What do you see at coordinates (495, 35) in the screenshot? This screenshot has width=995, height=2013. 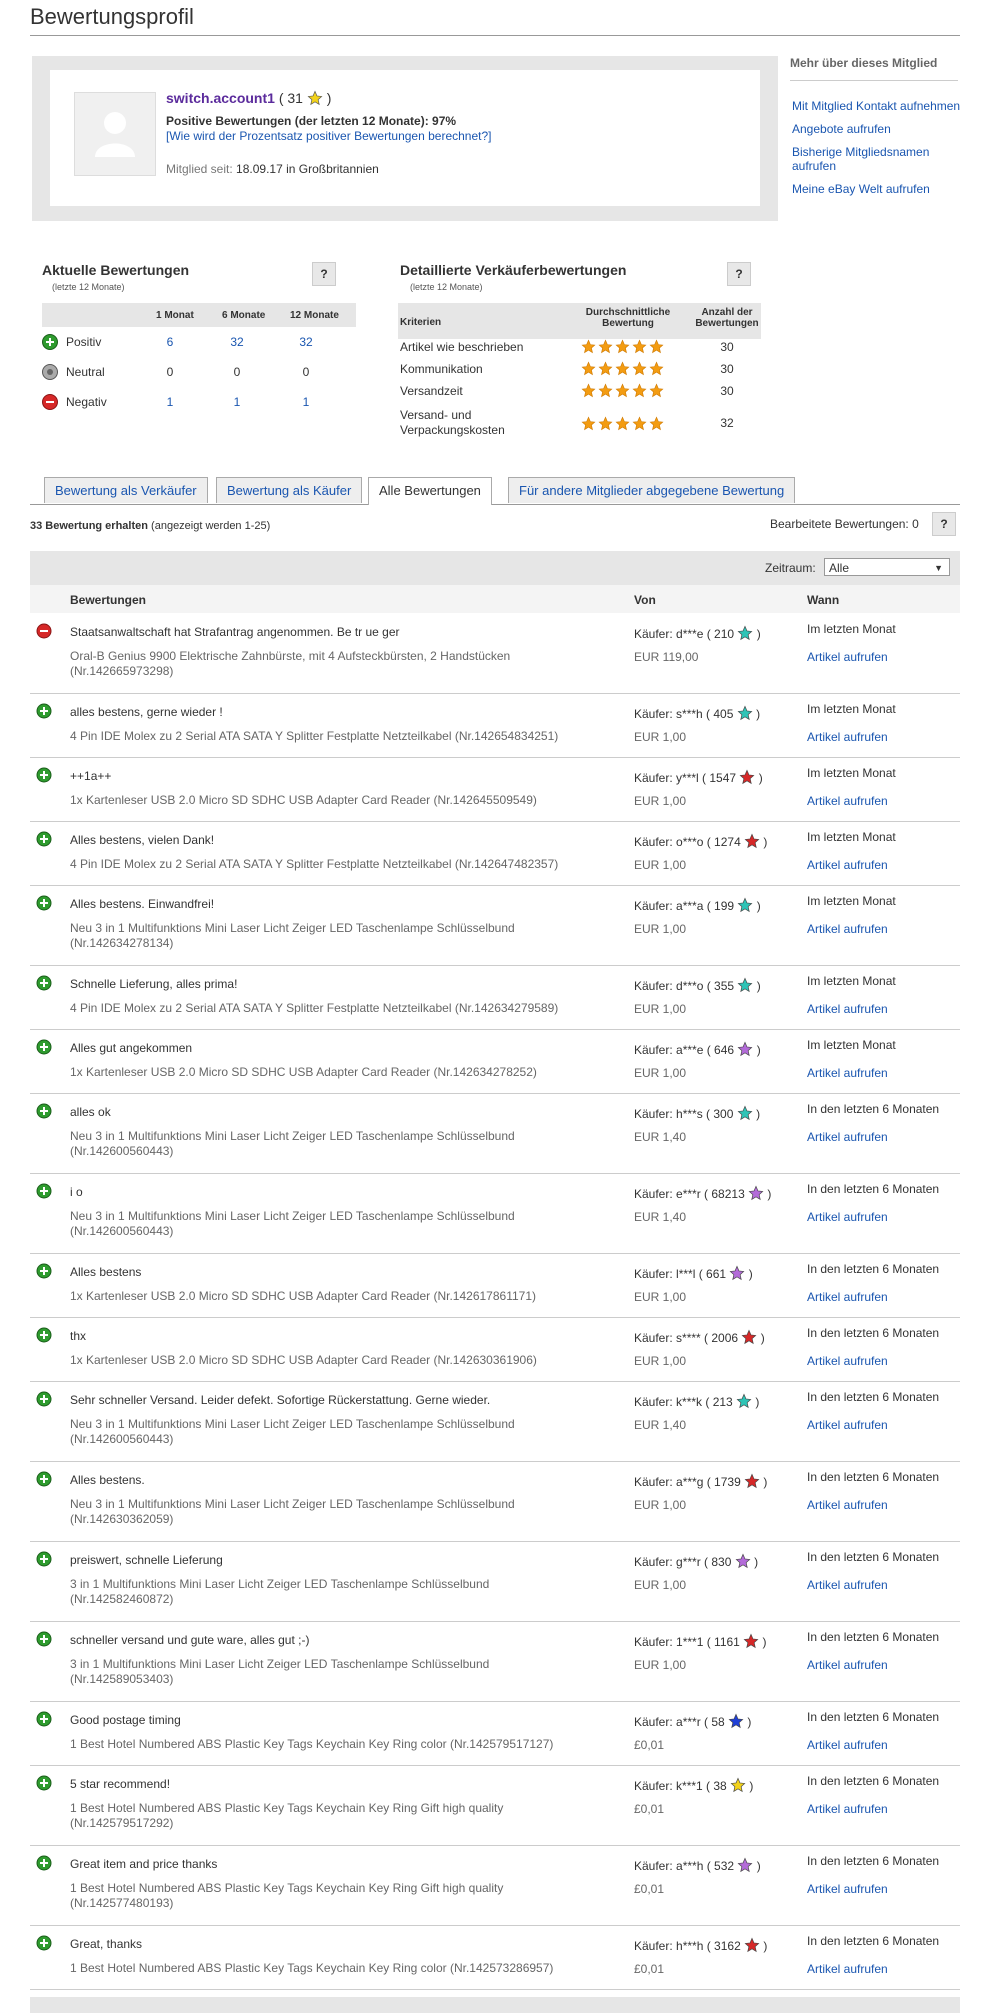 I see `title-divider` at bounding box center [495, 35].